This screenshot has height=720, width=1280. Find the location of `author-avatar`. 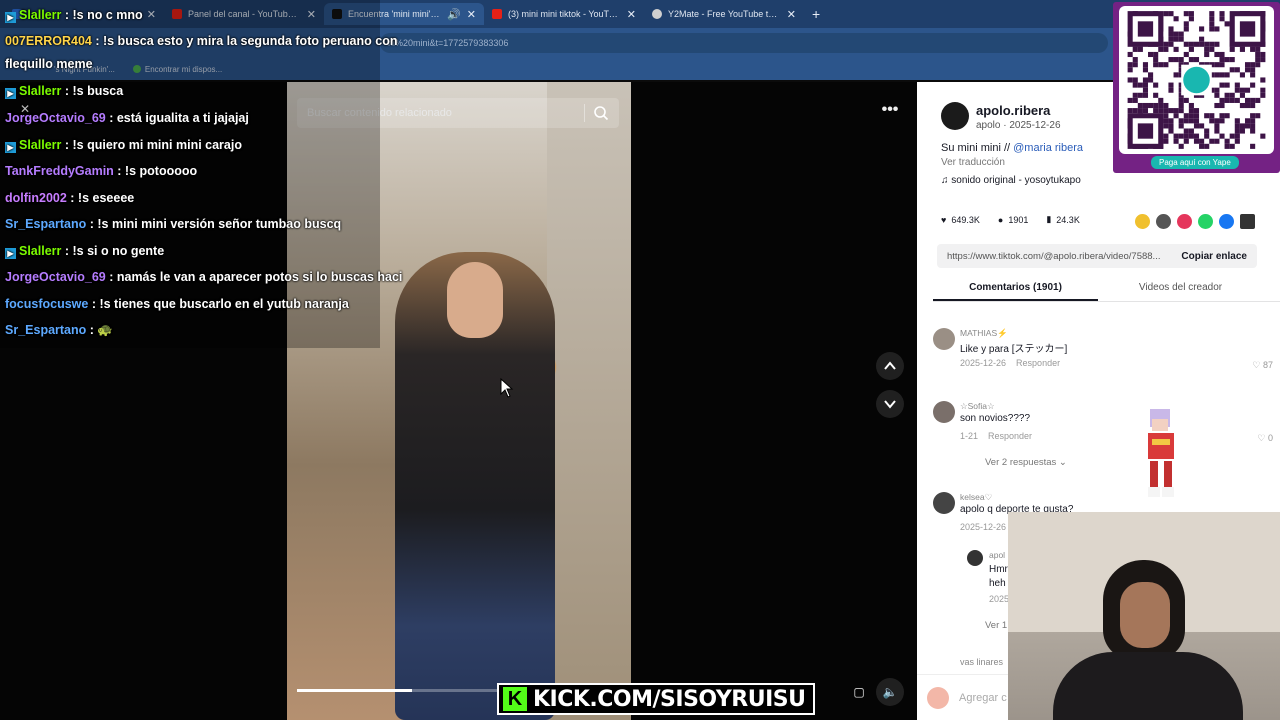

author-avatar is located at coordinates (955, 116).